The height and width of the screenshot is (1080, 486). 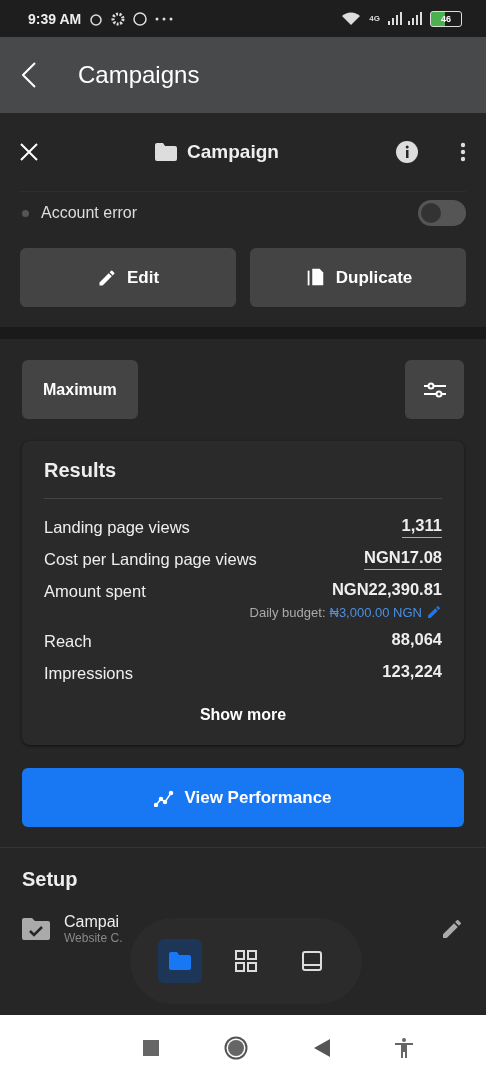 What do you see at coordinates (117, 527) in the screenshot?
I see `metric-label: Landing page views` at bounding box center [117, 527].